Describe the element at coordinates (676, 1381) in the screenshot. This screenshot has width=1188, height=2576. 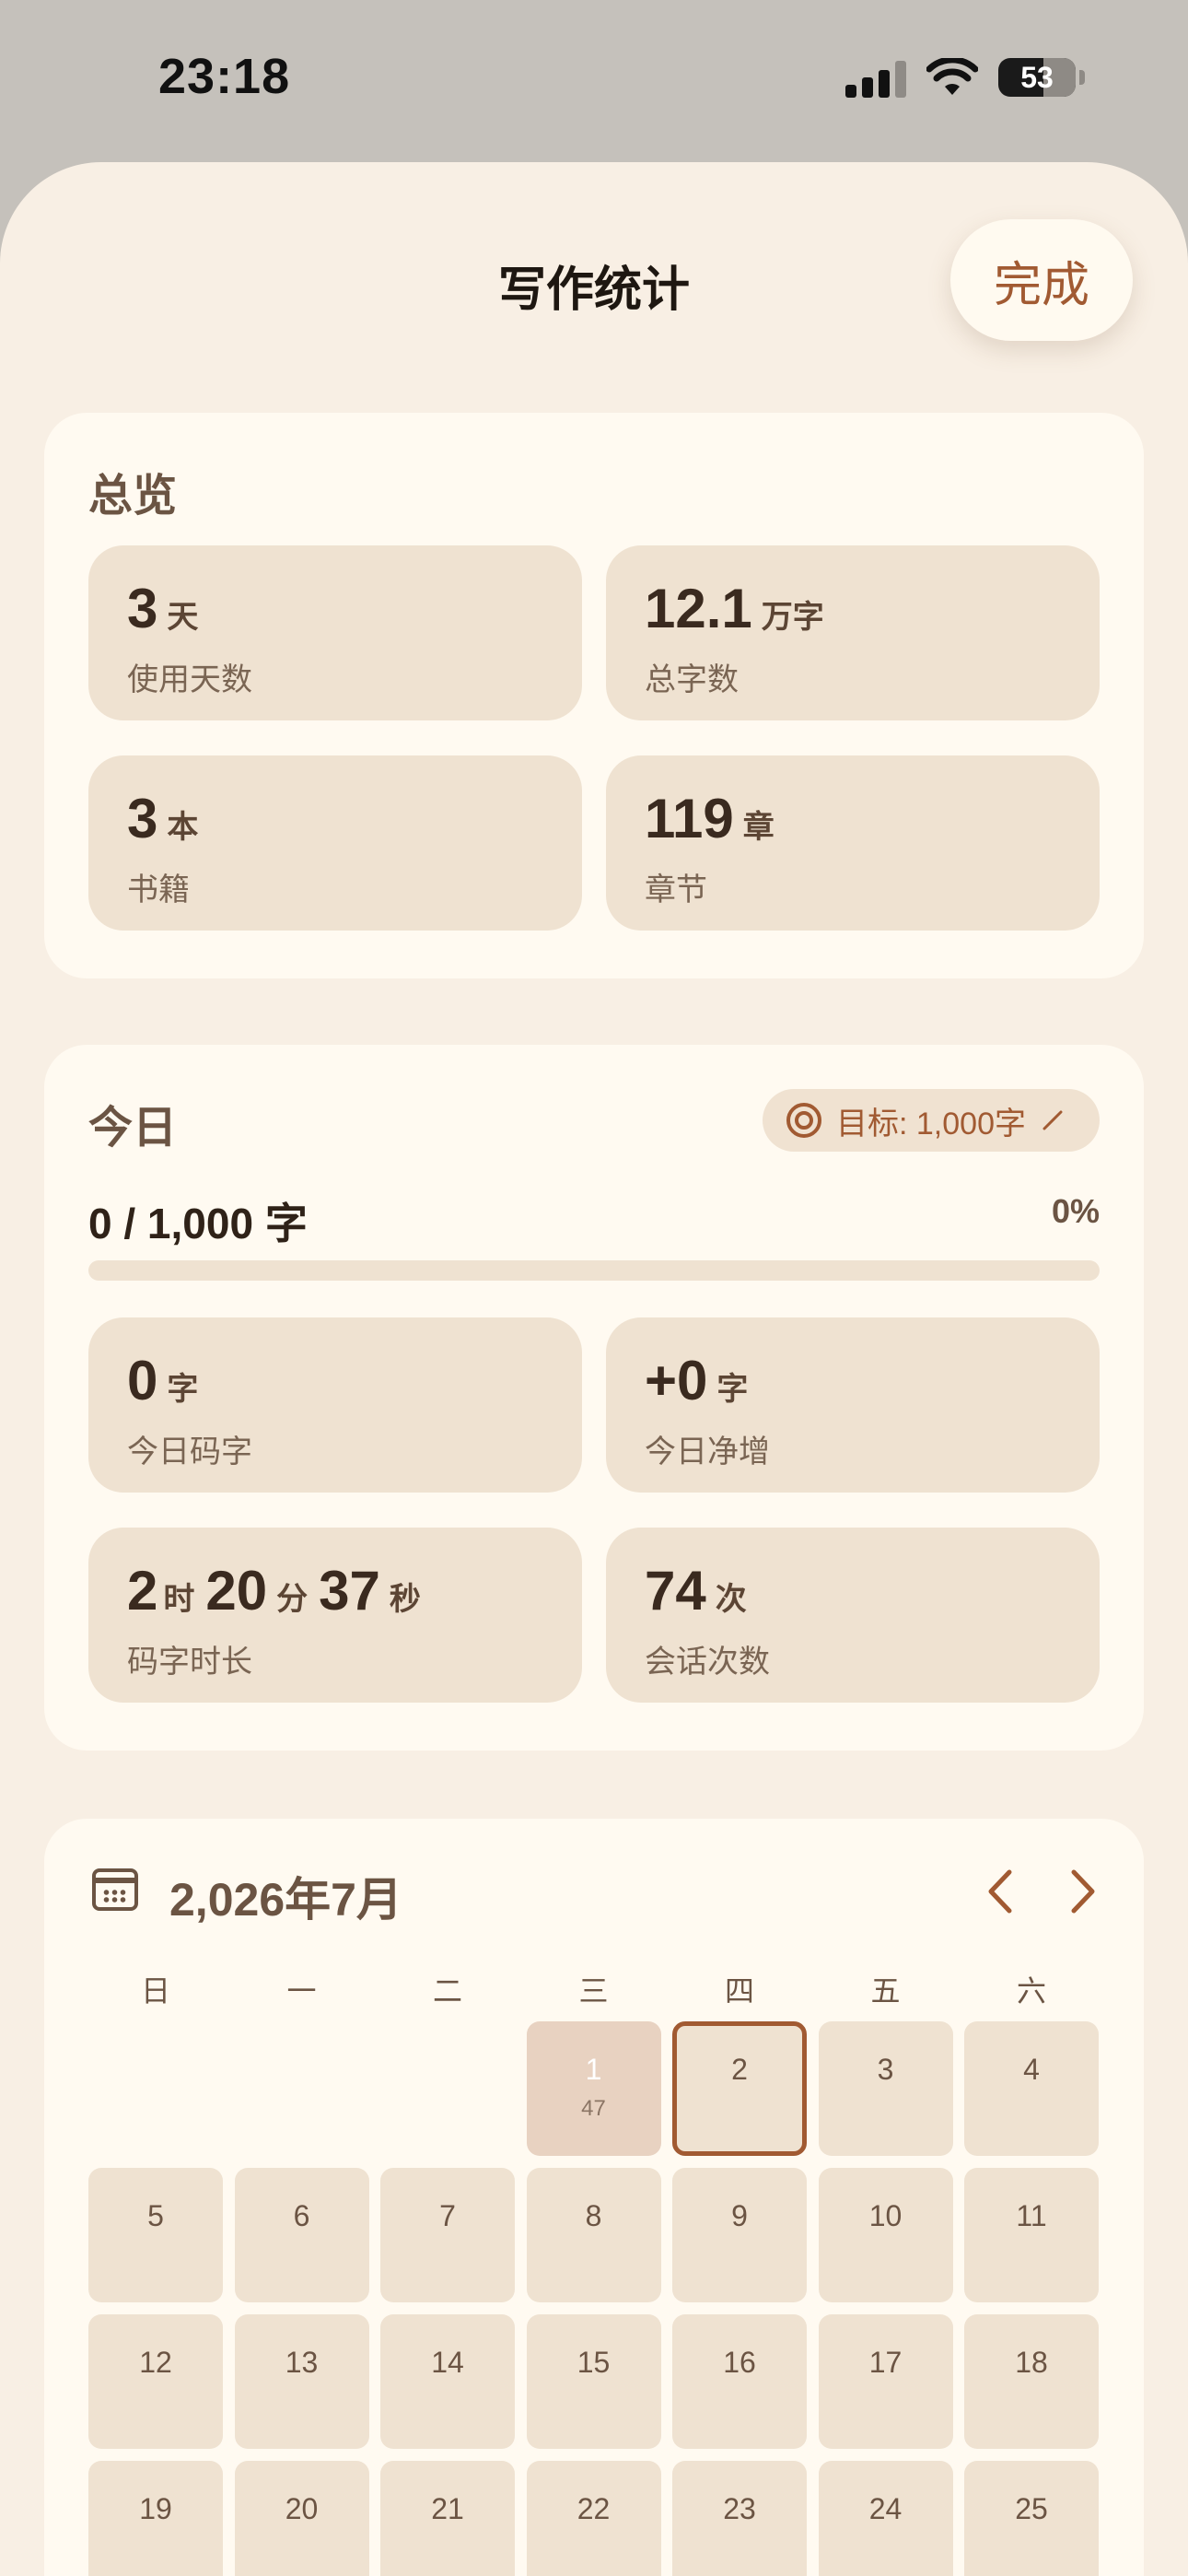
I see `stat-value: +0` at that location.